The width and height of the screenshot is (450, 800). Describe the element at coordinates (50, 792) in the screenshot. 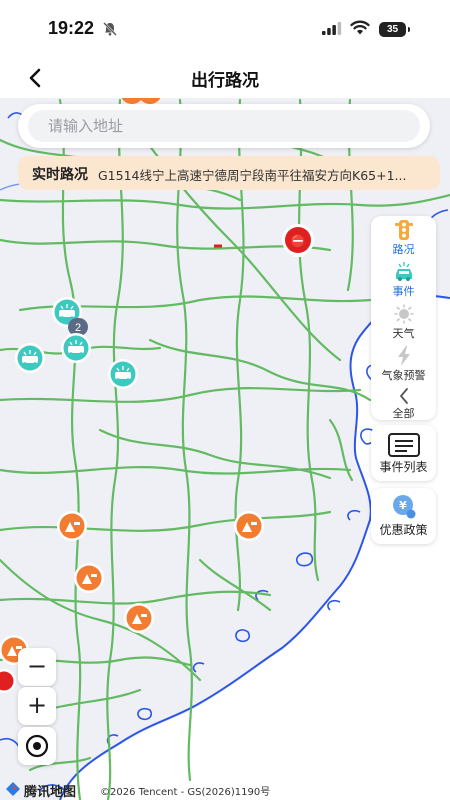

I see `tencent-map-label: 腾讯地图` at that location.